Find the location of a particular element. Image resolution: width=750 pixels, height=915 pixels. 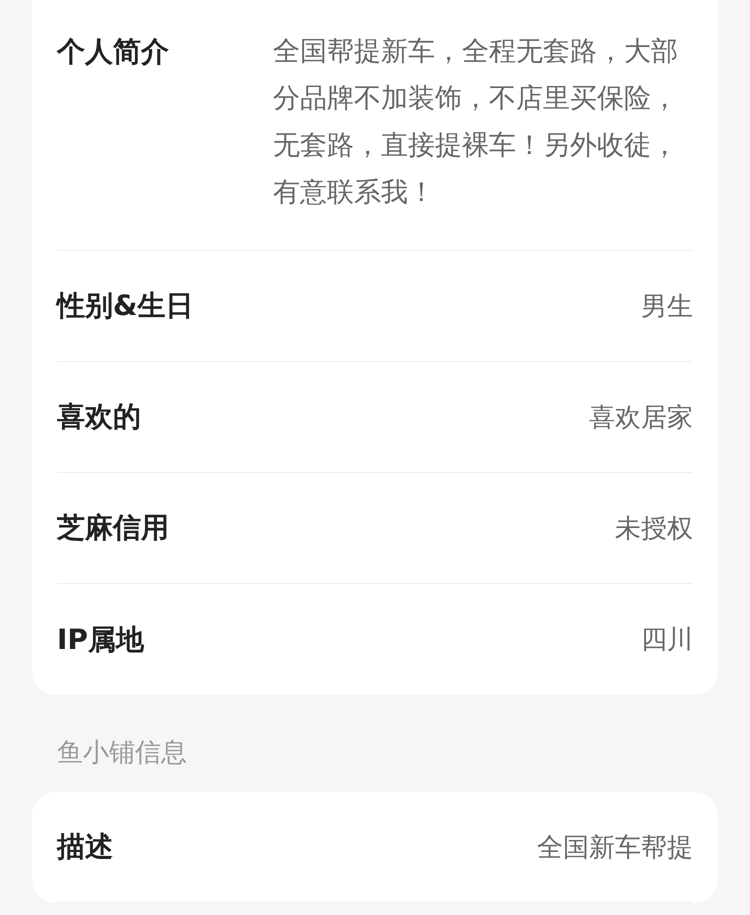

field-value: 四川 is located at coordinates (667, 640).